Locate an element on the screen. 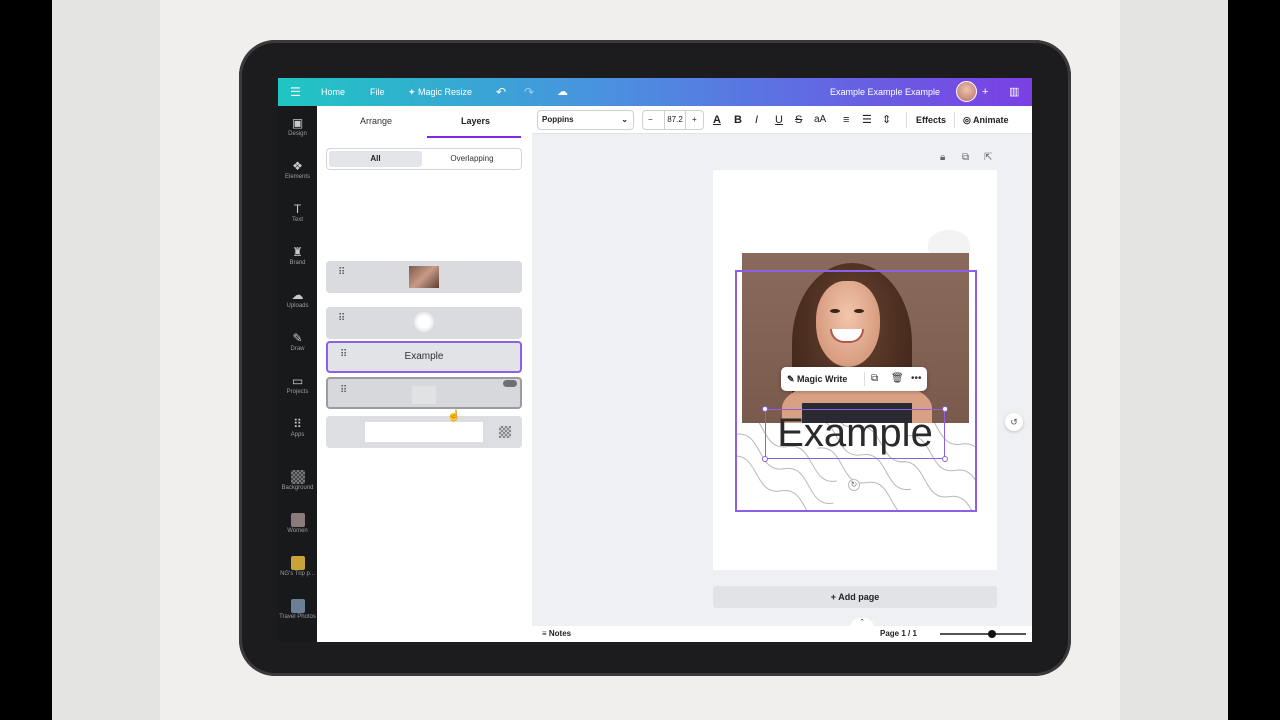 The image size is (1280, 720). zoom-slider-handle is located at coordinates (992, 634).